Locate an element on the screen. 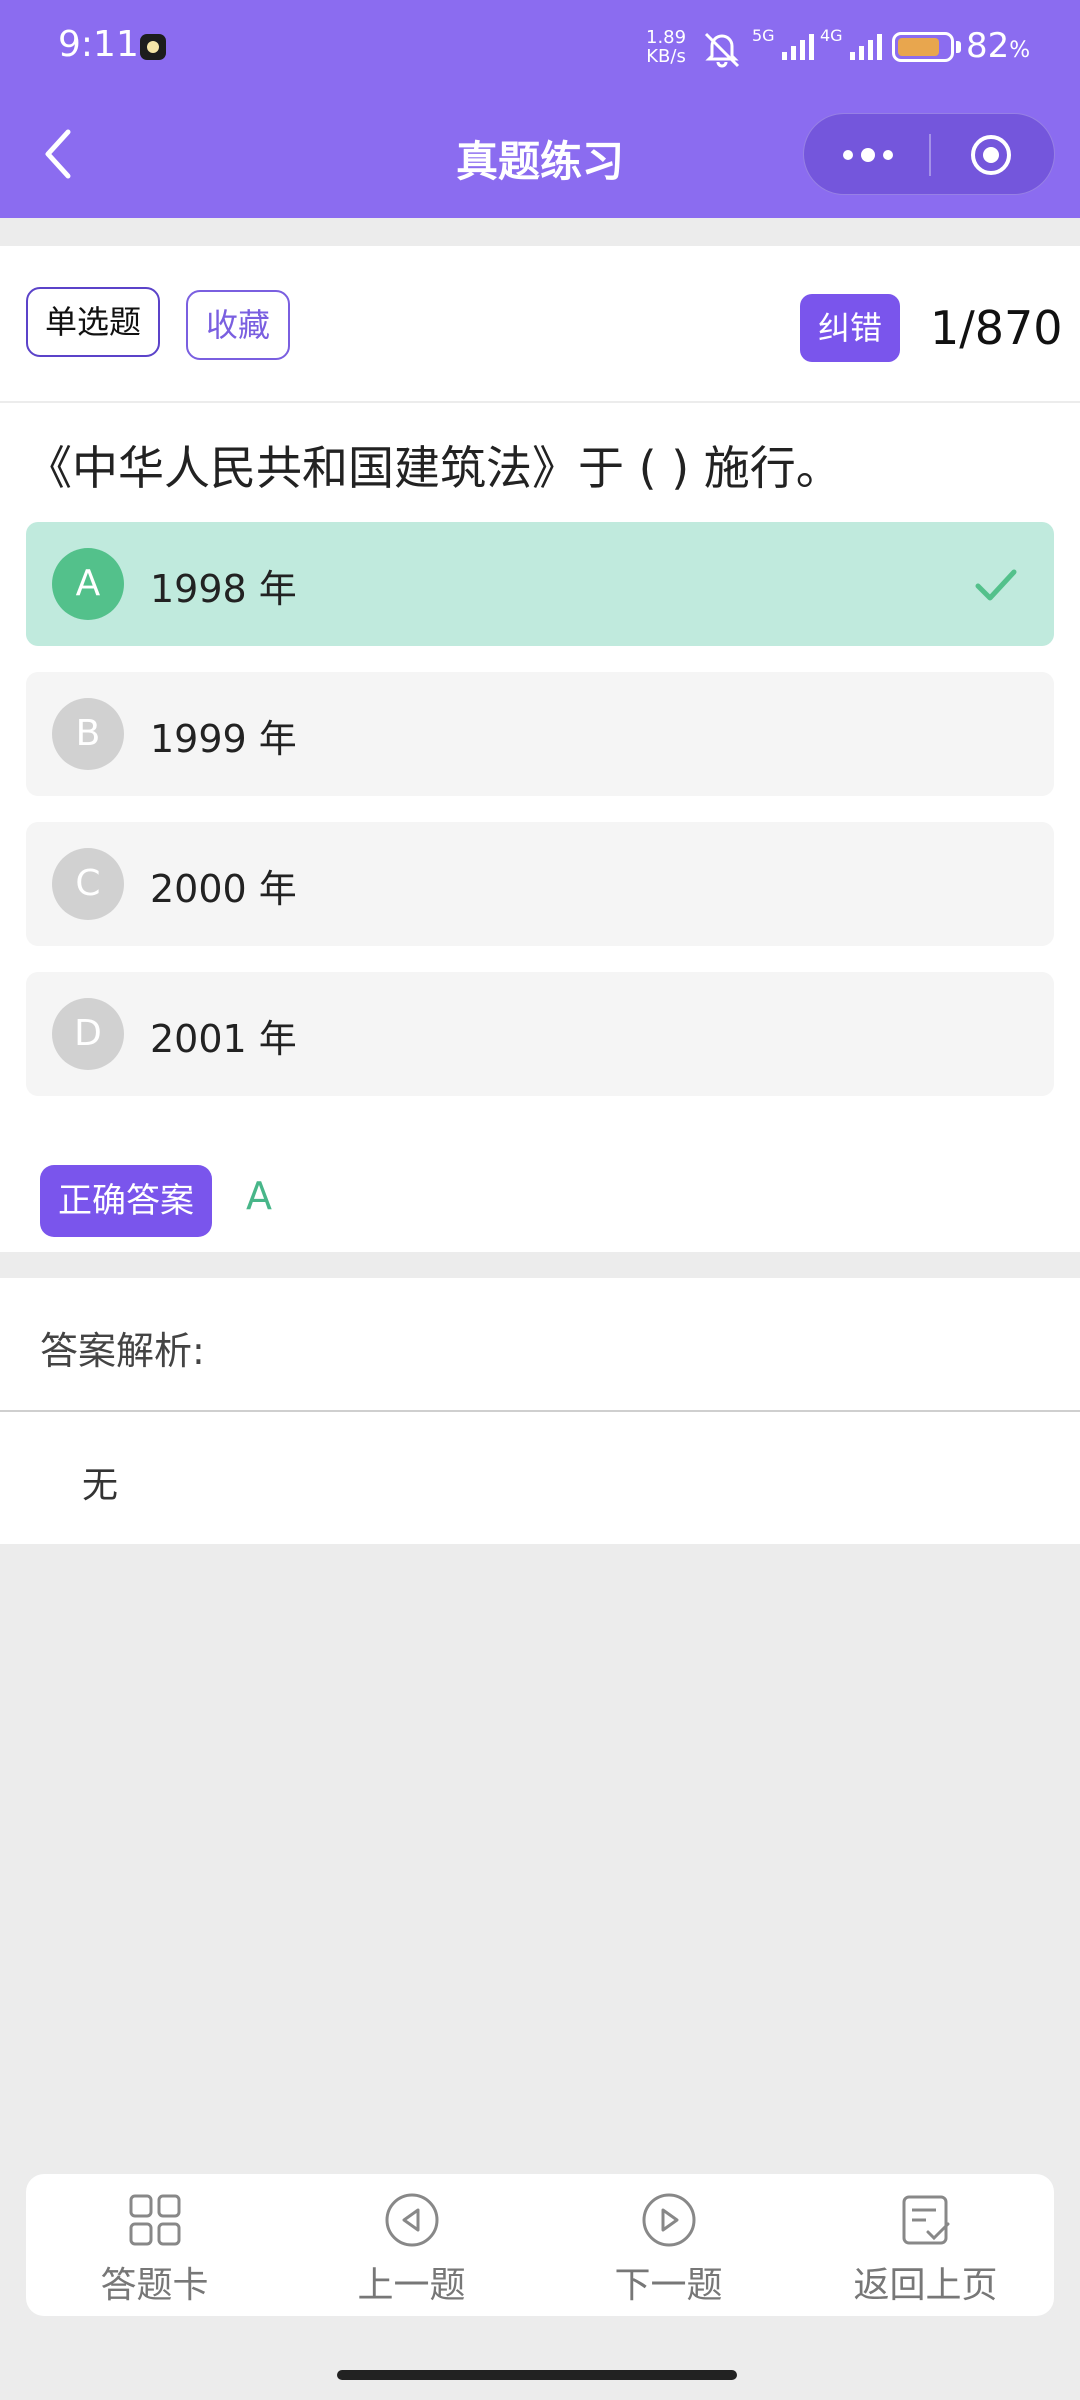 The image size is (1080, 2400). answer-card-button: 答题卡 is located at coordinates (154, 2245).